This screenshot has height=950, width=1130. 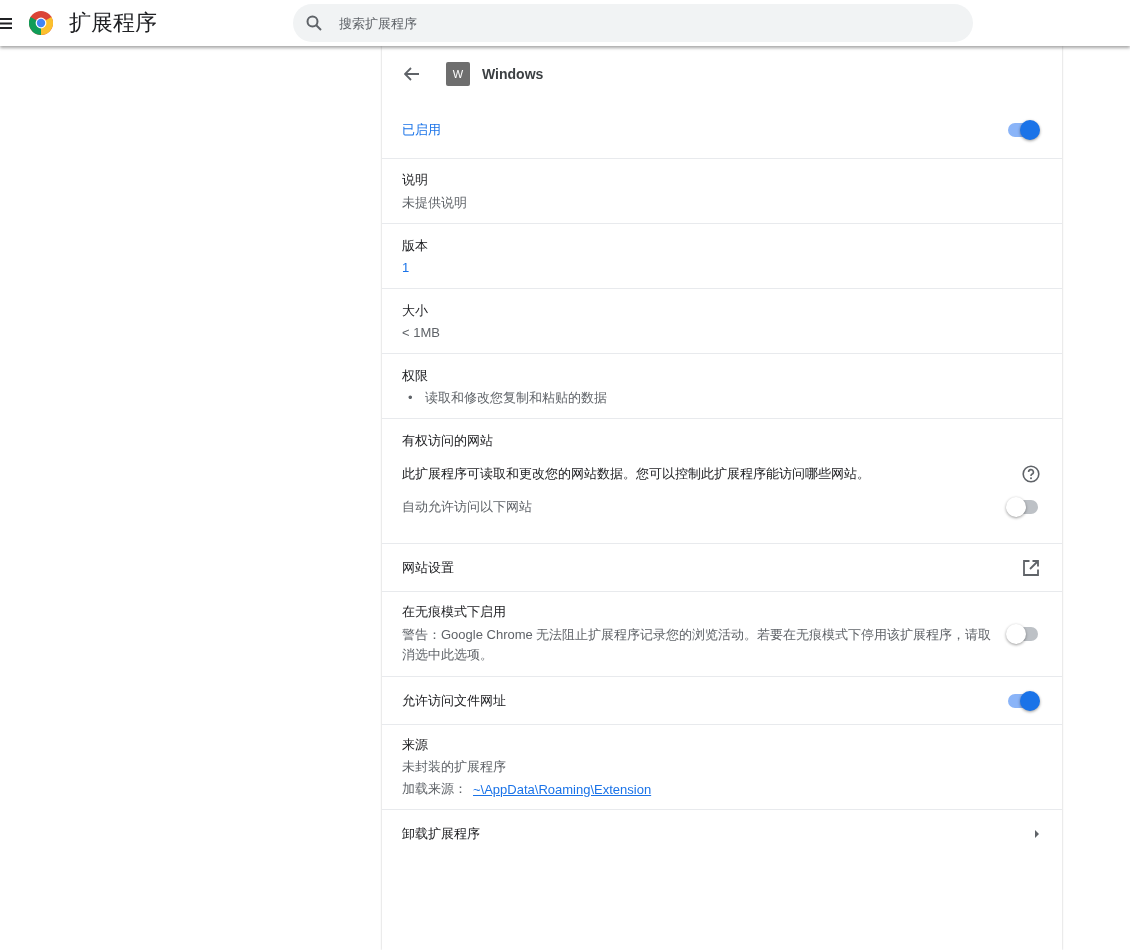 What do you see at coordinates (448, 441) in the screenshot?
I see `section-title: 有权访问的网站` at bounding box center [448, 441].